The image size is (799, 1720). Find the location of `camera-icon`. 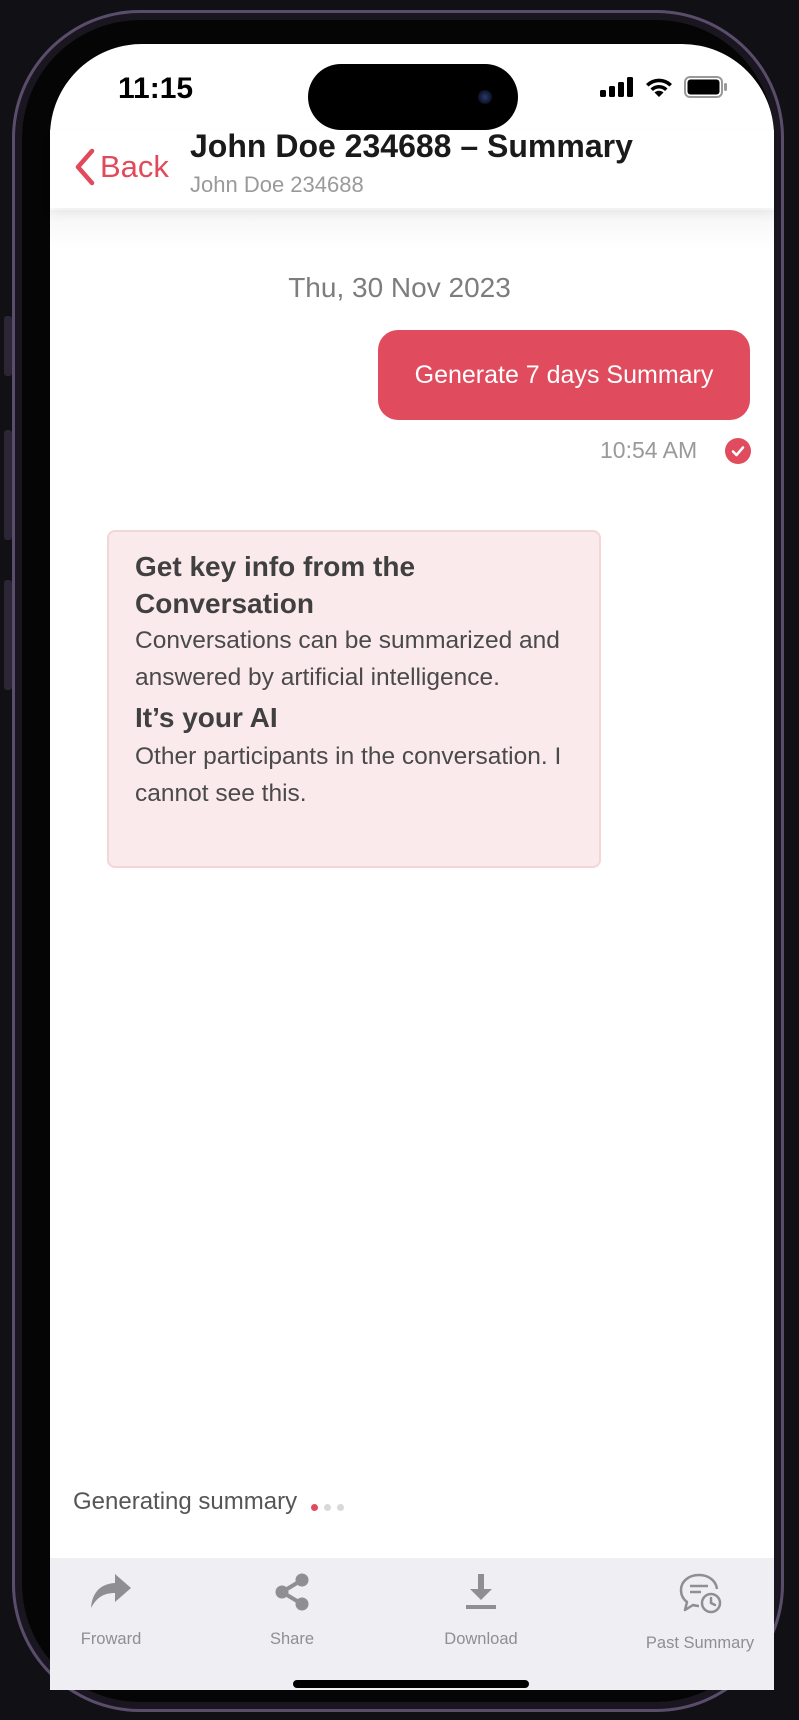

camera-icon is located at coordinates (485, 97).